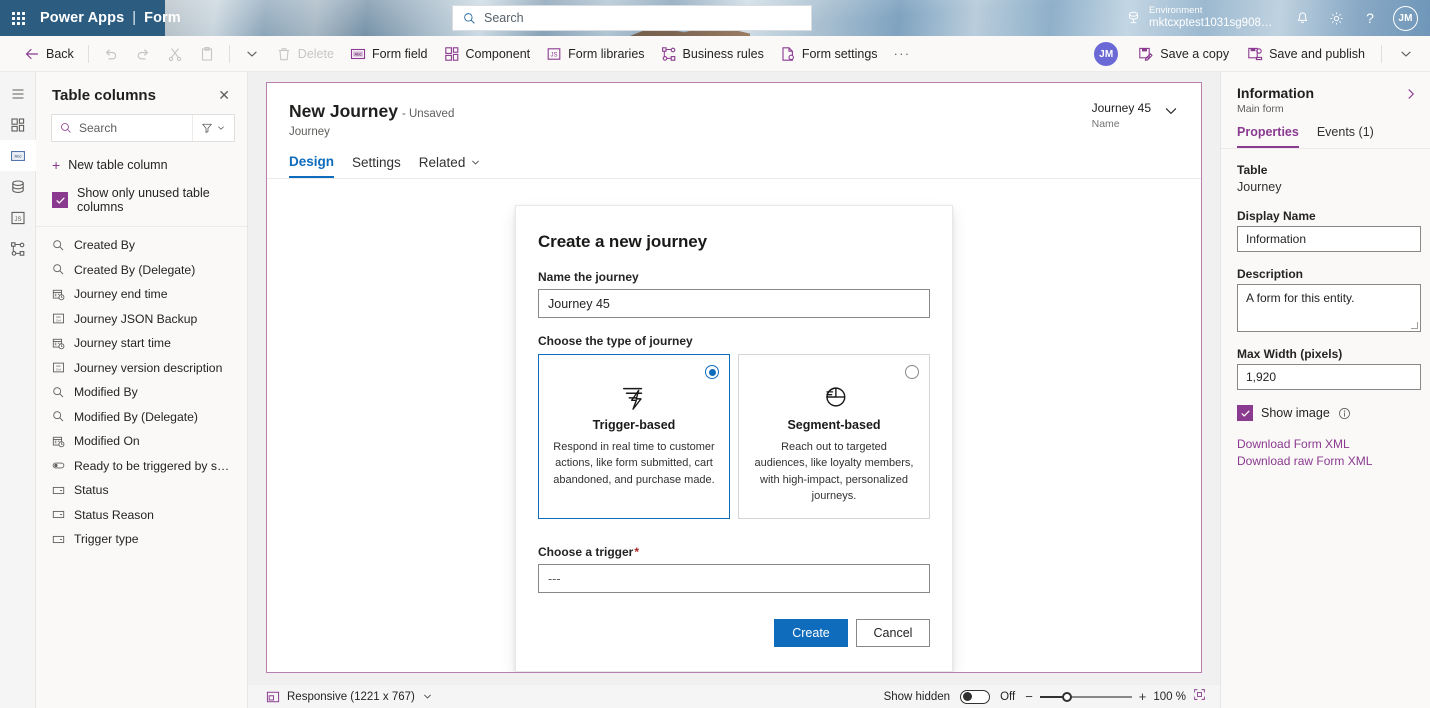 The width and height of the screenshot is (1430, 708). What do you see at coordinates (141, 270) in the screenshot?
I see `list-item: Created By (Delegate)` at bounding box center [141, 270].